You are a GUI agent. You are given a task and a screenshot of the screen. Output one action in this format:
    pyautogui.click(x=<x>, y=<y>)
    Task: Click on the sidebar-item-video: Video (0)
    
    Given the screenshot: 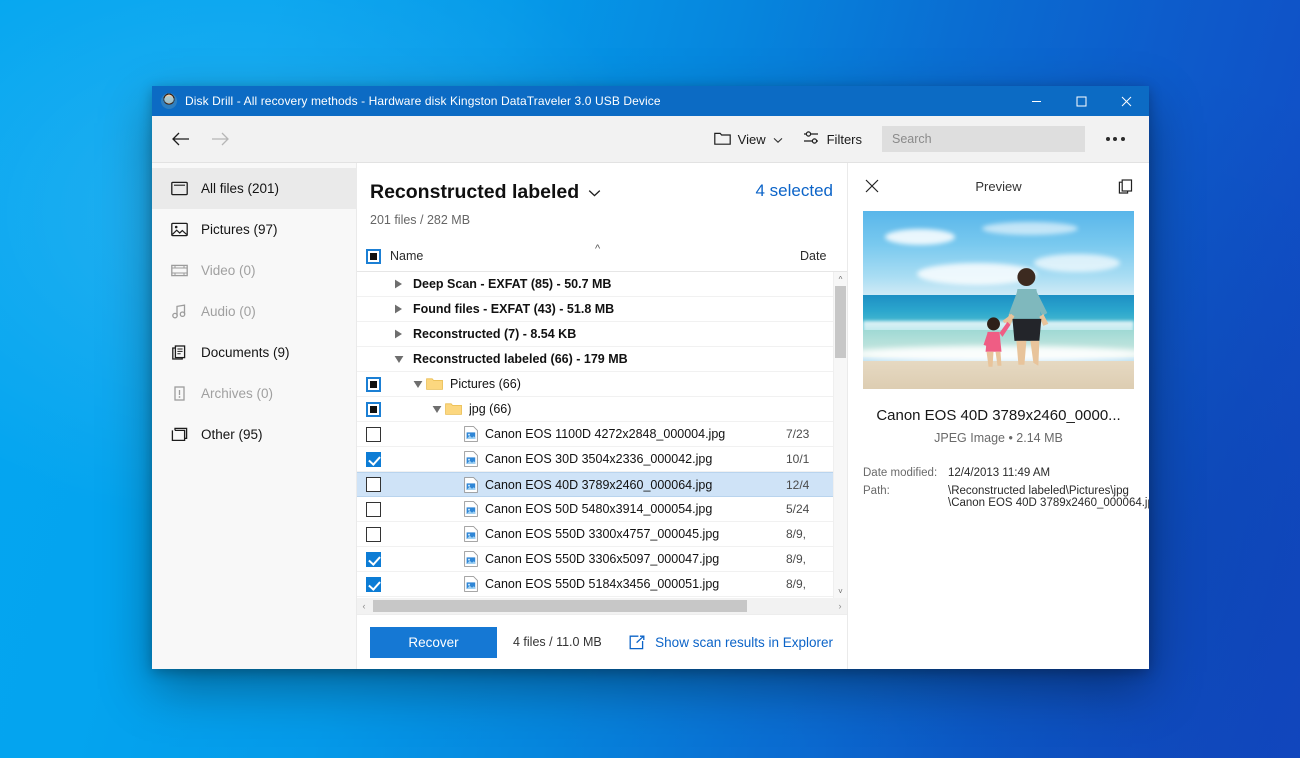 What is the action you would take?
    pyautogui.click(x=254, y=270)
    